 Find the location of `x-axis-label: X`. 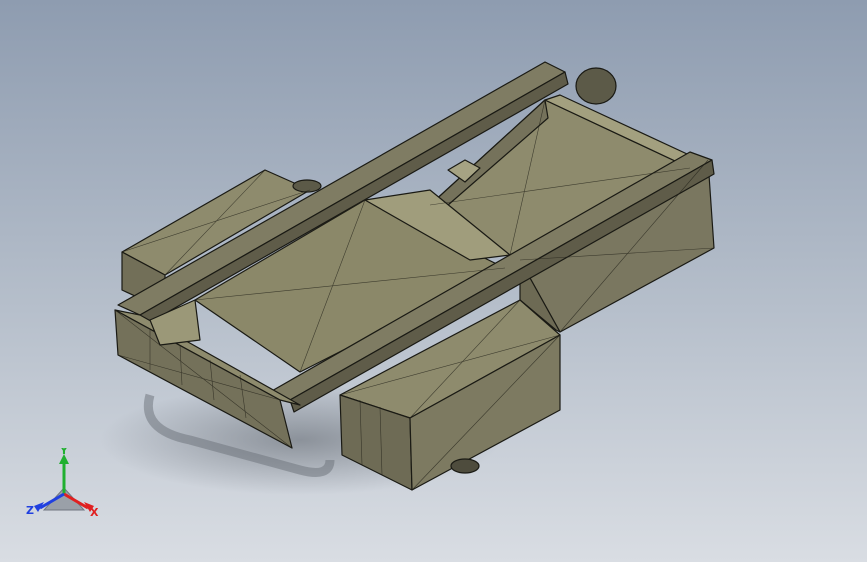

x-axis-label: X is located at coordinates (94, 512).